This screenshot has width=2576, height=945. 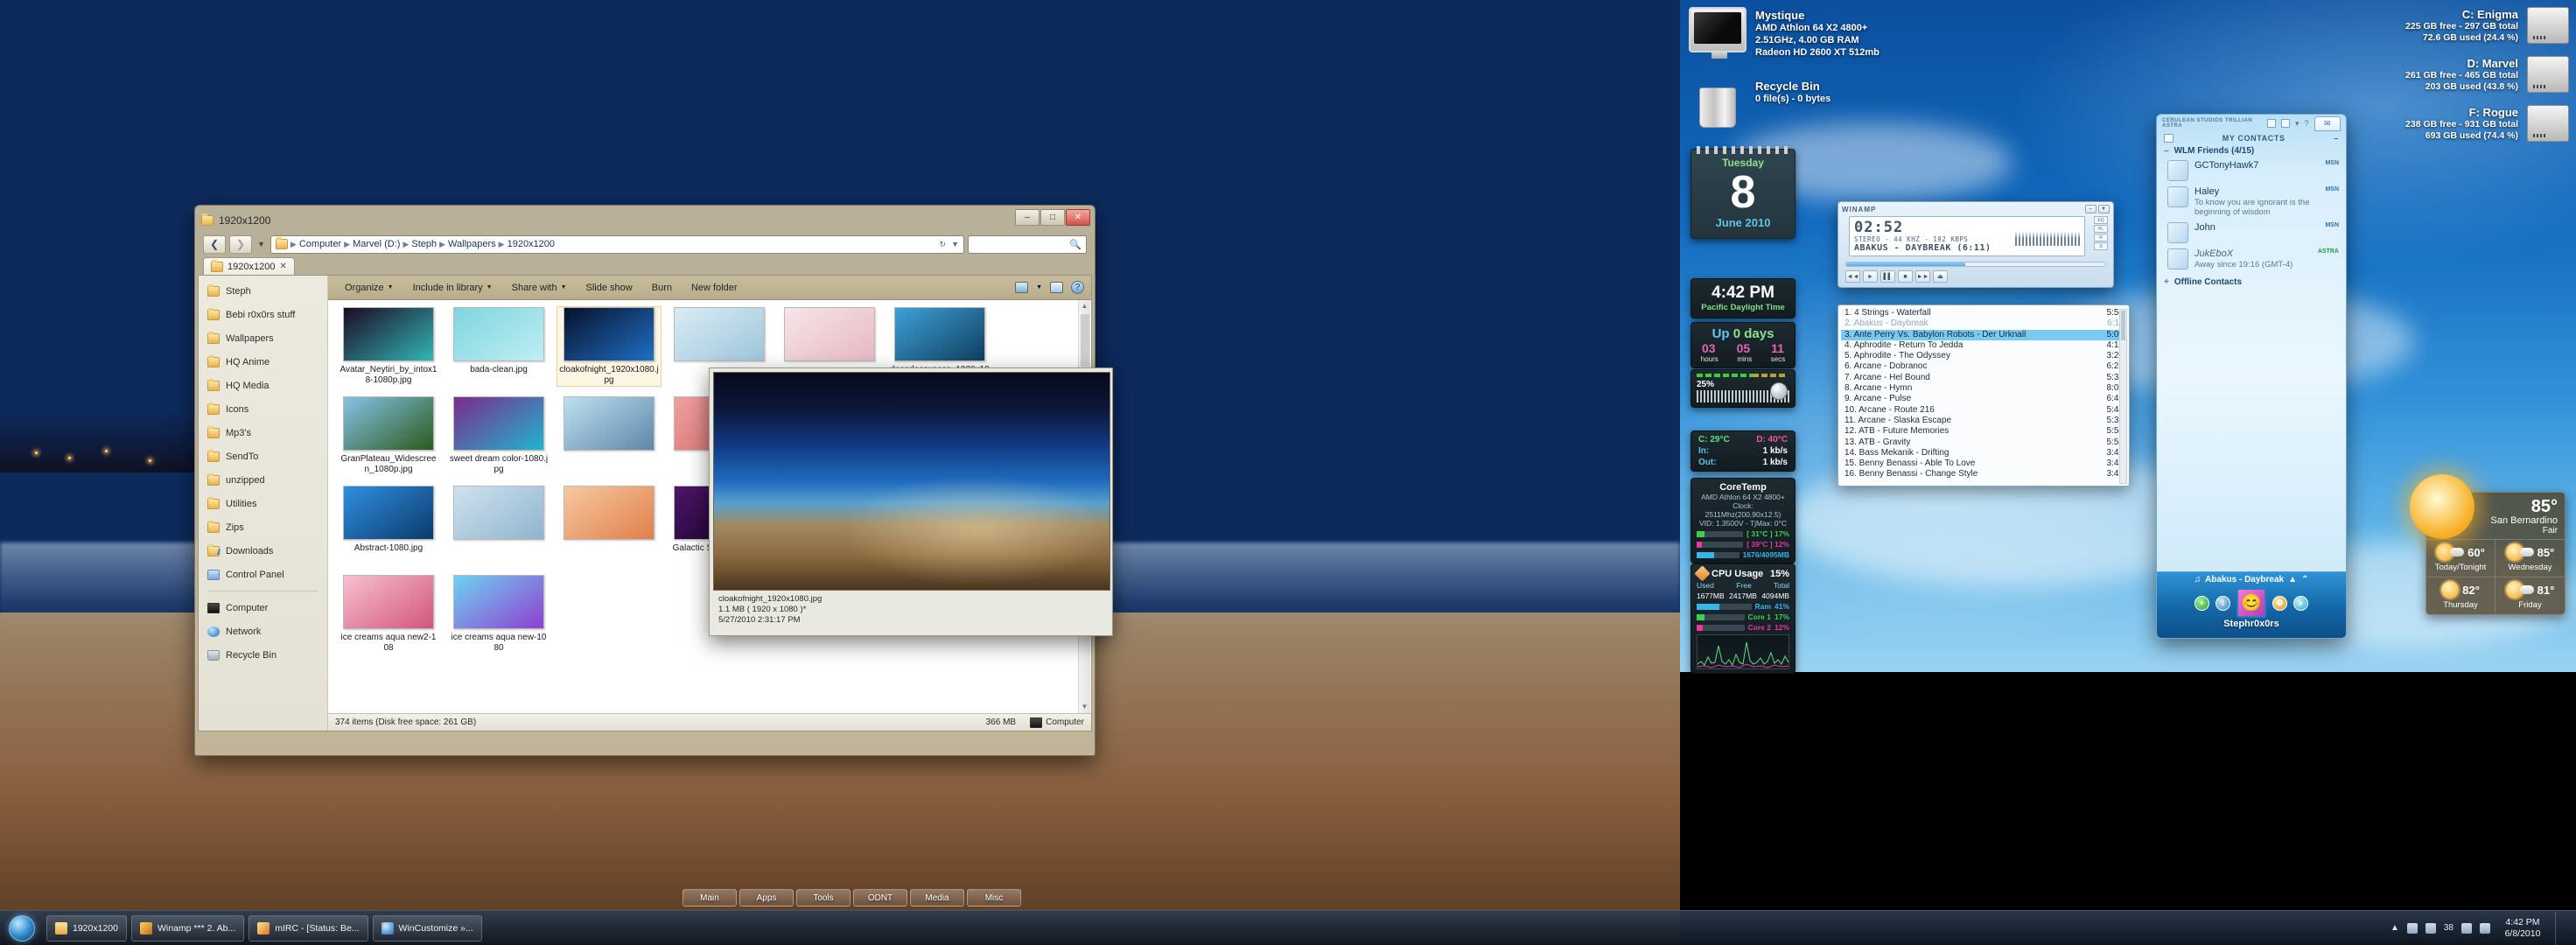 What do you see at coordinates (2297, 124) in the screenshot?
I see `chevron-down-icon: ▾` at bounding box center [2297, 124].